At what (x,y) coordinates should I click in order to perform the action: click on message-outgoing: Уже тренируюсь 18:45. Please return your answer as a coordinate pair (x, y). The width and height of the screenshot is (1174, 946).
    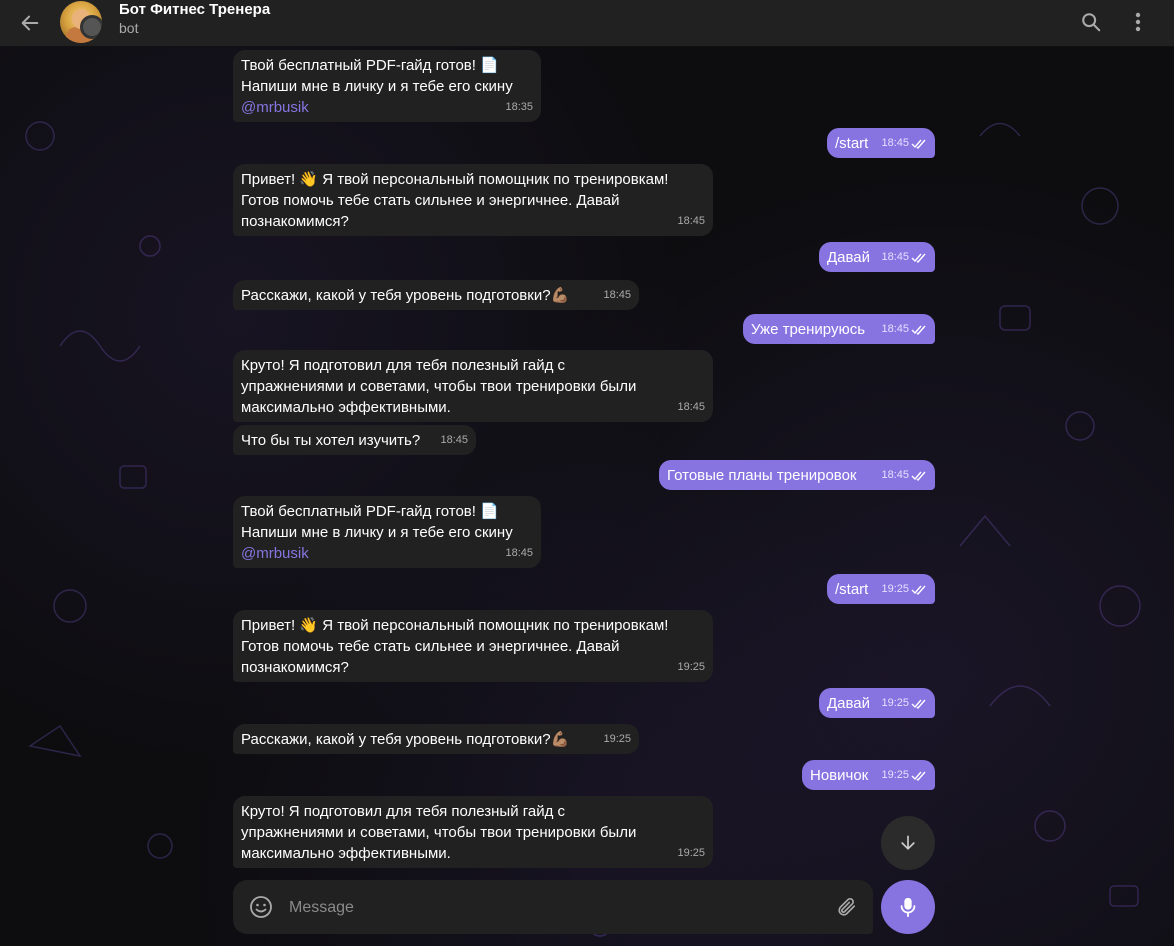
    Looking at the image, I should click on (839, 329).